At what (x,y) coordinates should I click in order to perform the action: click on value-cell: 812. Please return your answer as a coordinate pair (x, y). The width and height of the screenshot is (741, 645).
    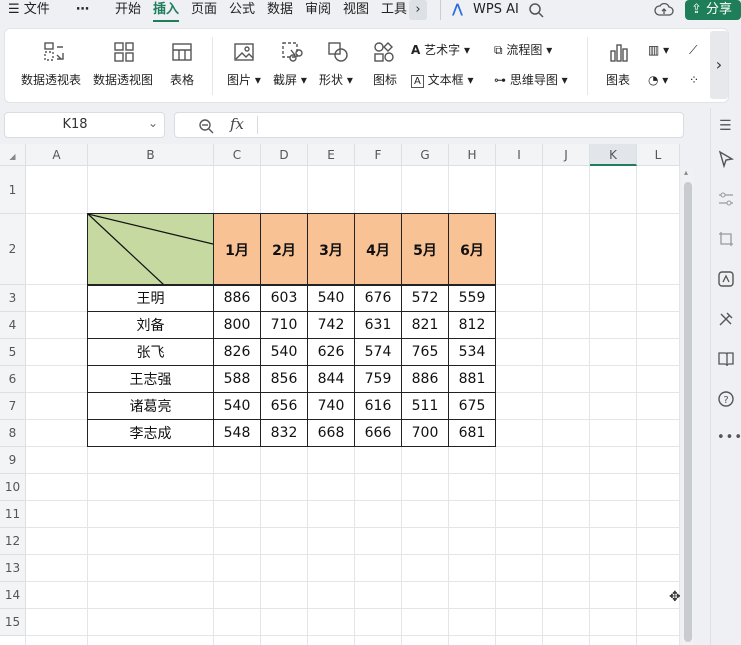
    Looking at the image, I should click on (472, 325).